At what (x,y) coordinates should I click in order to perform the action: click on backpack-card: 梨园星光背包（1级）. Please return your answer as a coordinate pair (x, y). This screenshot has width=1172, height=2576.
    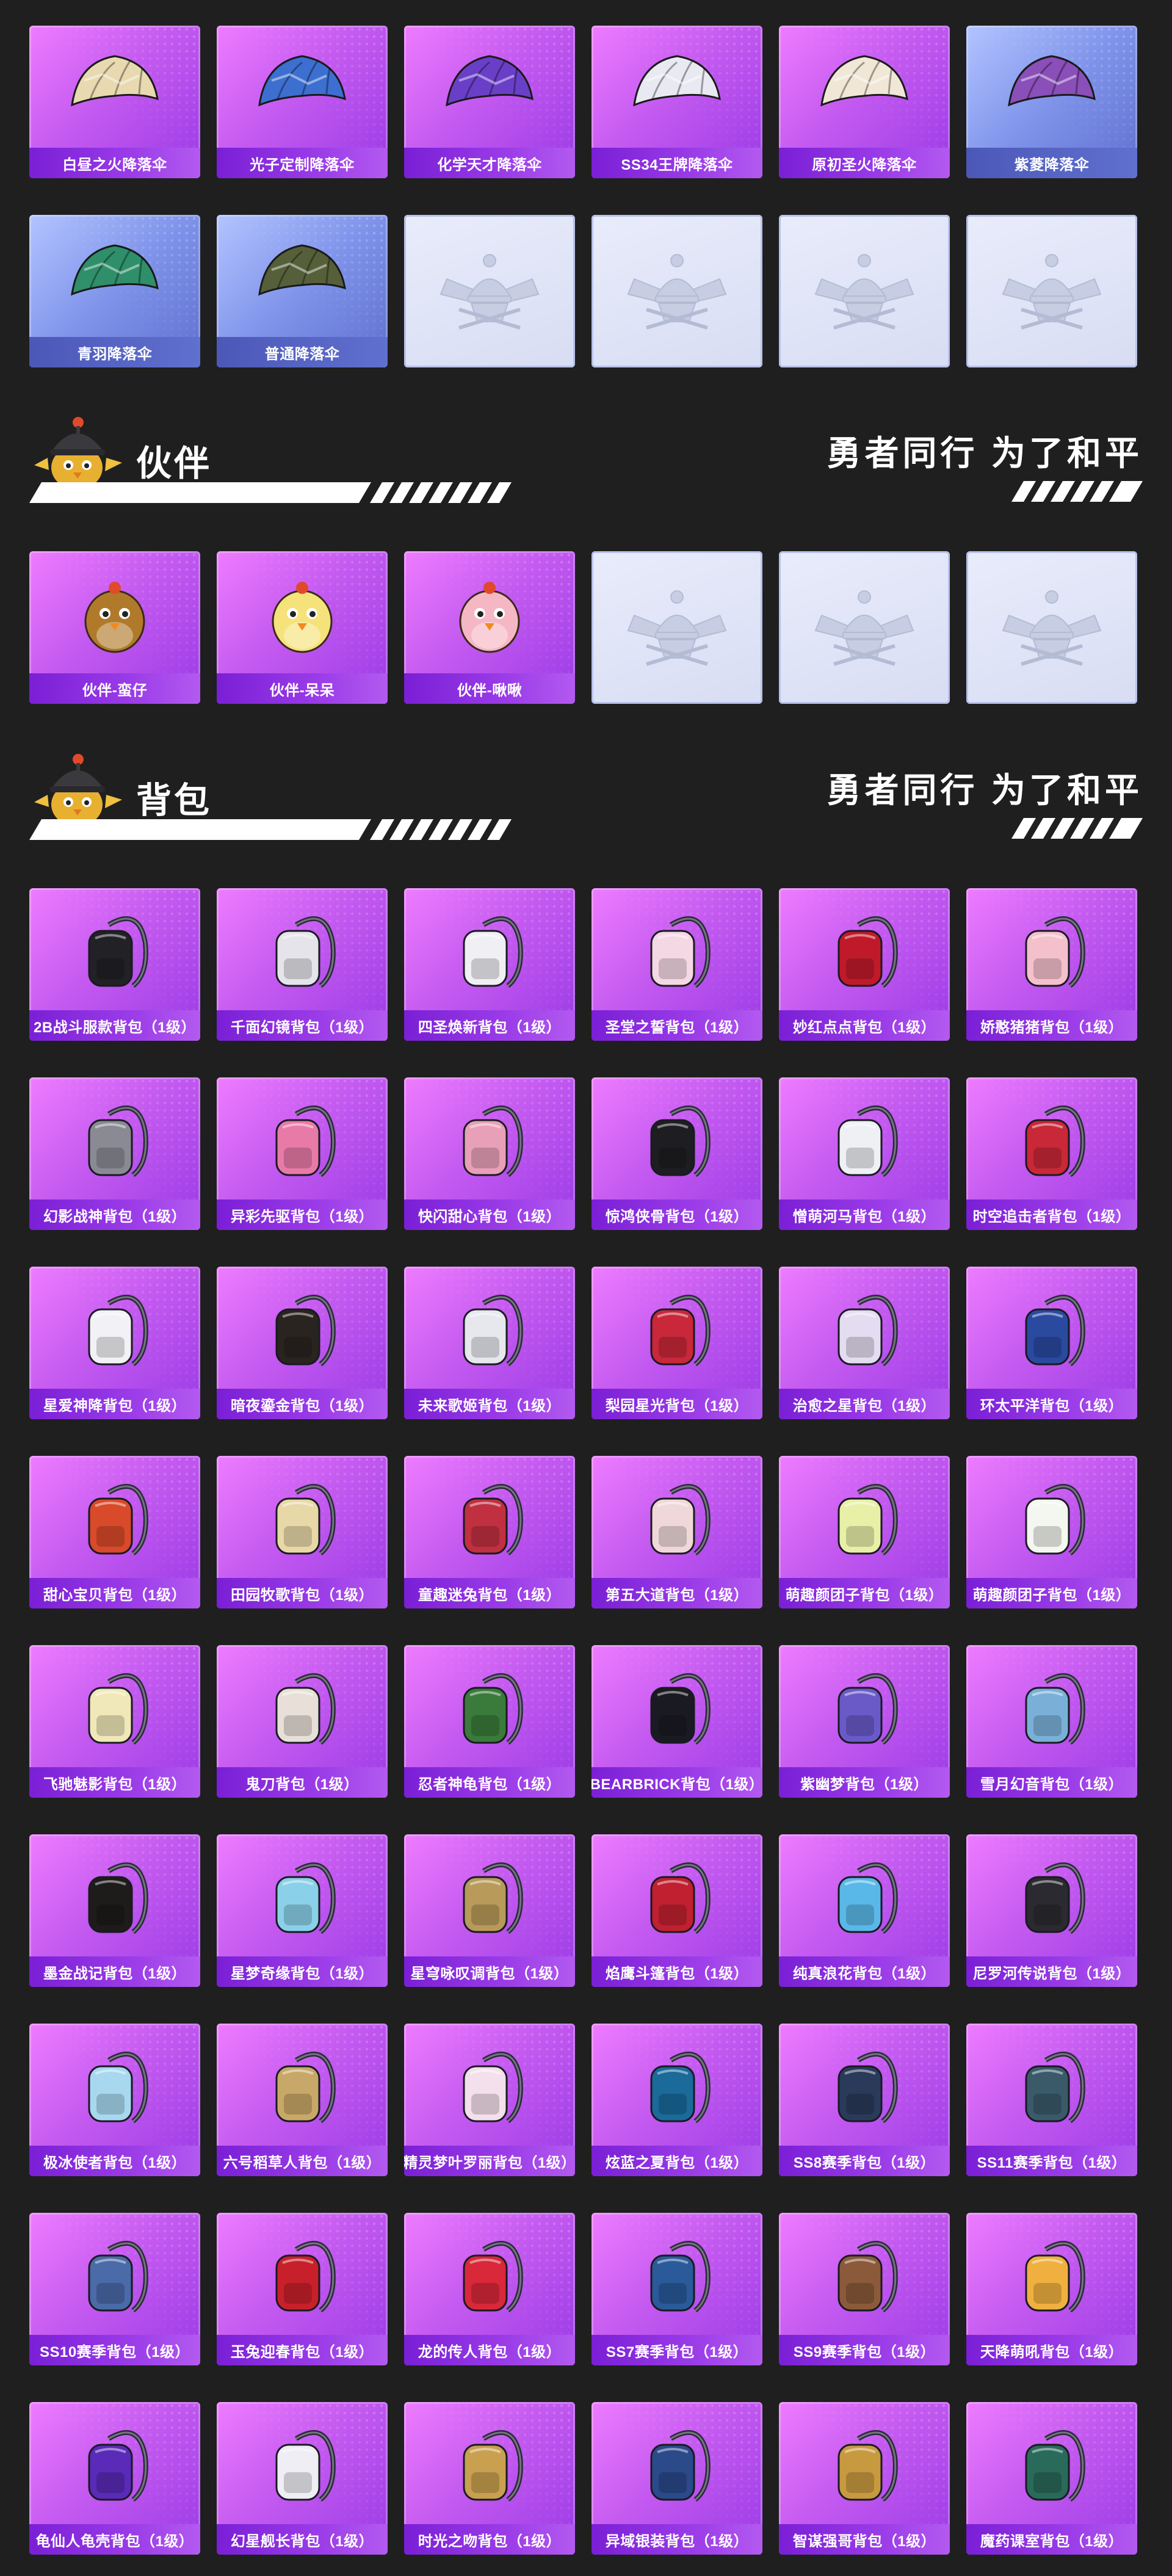
    Looking at the image, I should click on (676, 1343).